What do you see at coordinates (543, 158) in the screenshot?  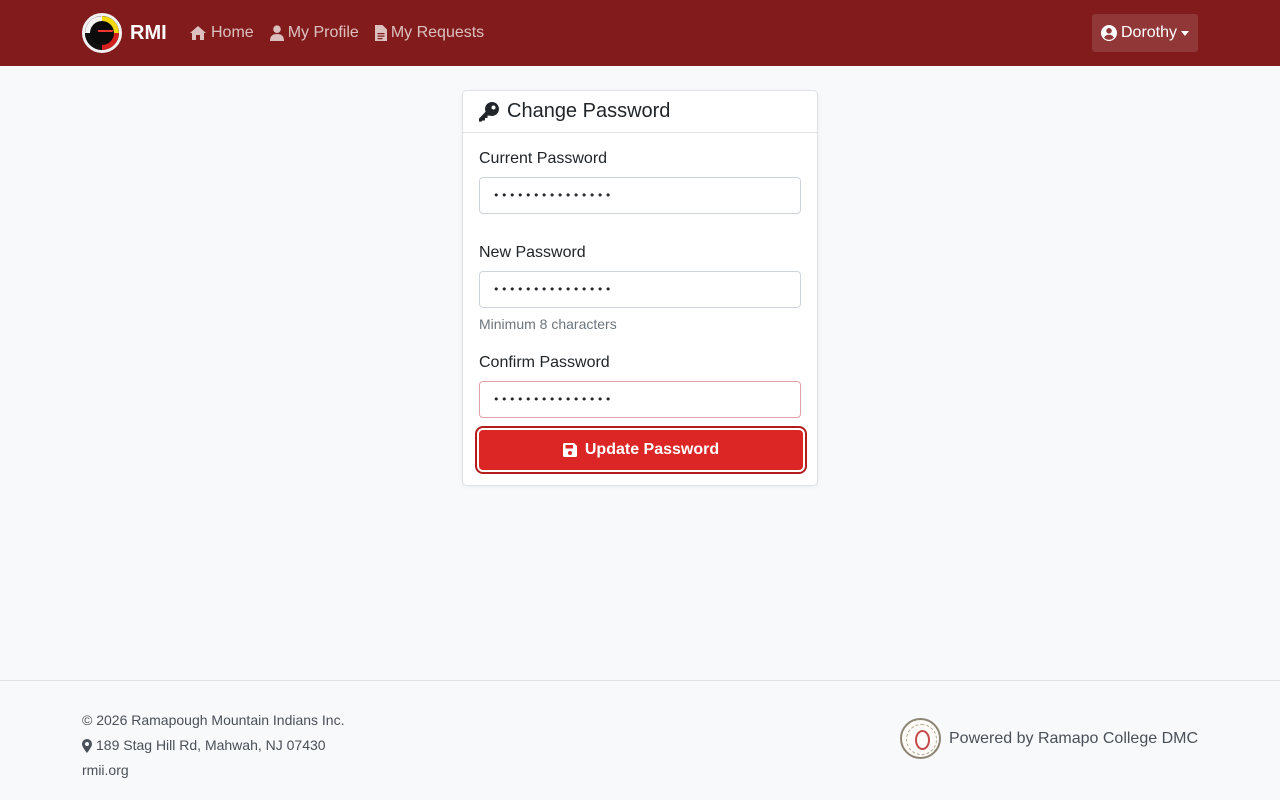 I see `current-password-label: Current Password` at bounding box center [543, 158].